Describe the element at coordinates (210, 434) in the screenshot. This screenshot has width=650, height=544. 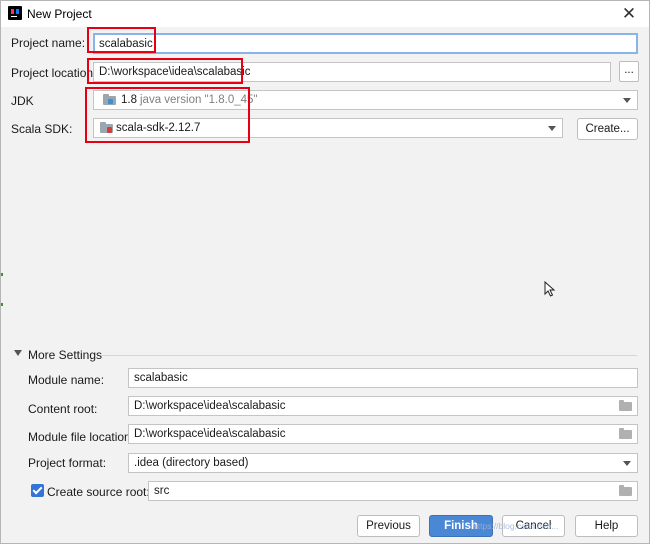
I see `module-file-location-value: D:\workspace\idea\scalabasic` at that location.